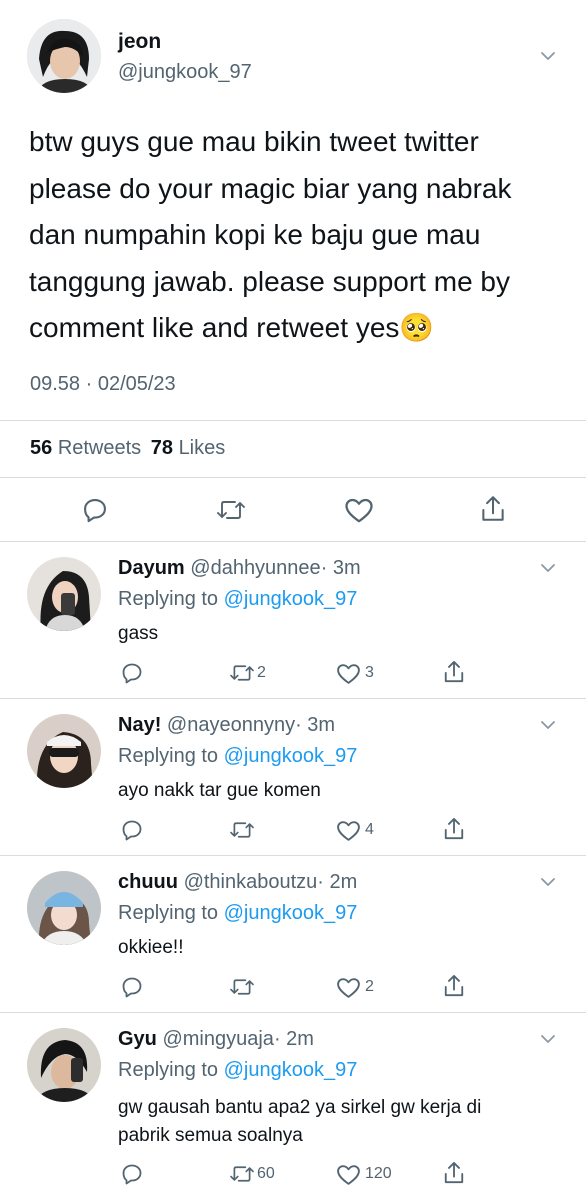 Image resolution: width=586 pixels, height=1200 pixels. Describe the element at coordinates (219, 790) in the screenshot. I see `reply-text: ayo nakk tar gue komen` at that location.